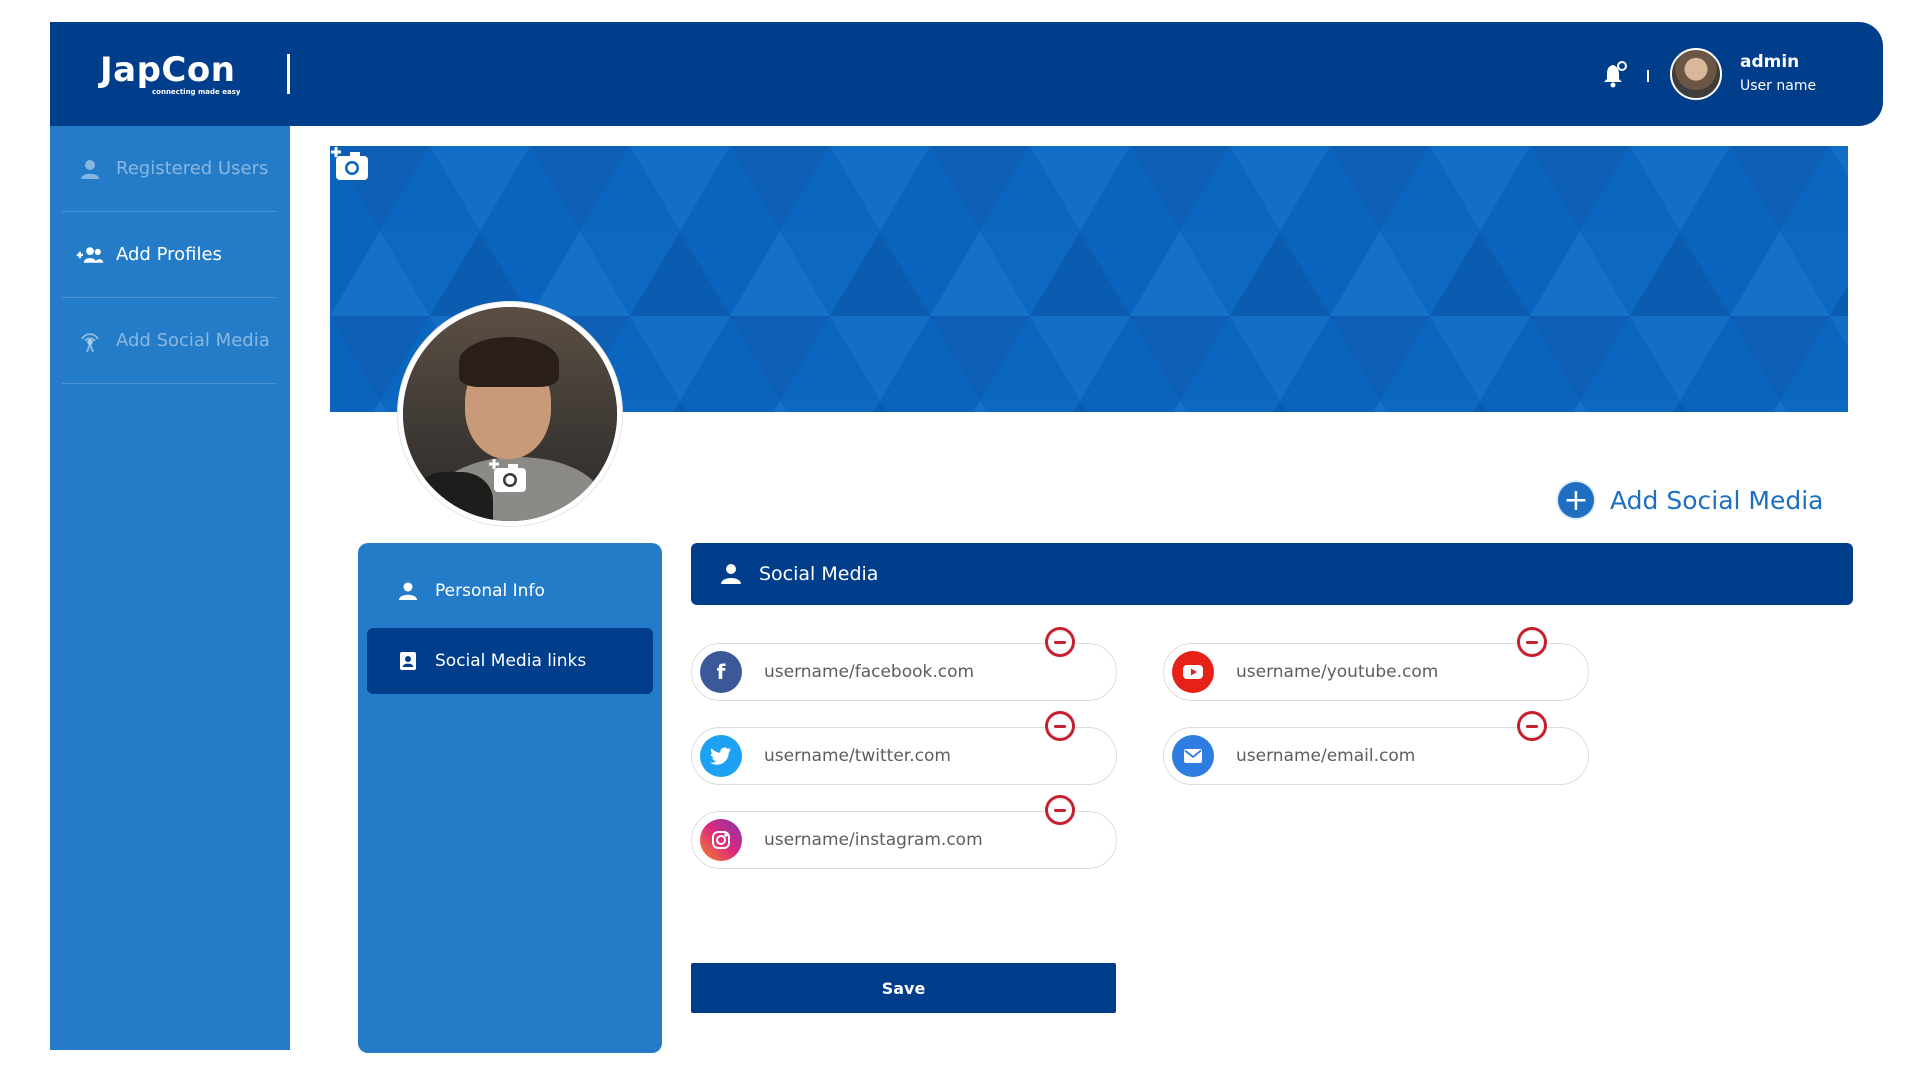 The height and width of the screenshot is (1080, 1920). Describe the element at coordinates (508, 476) in the screenshot. I see `change-photo-camera-icon` at that location.